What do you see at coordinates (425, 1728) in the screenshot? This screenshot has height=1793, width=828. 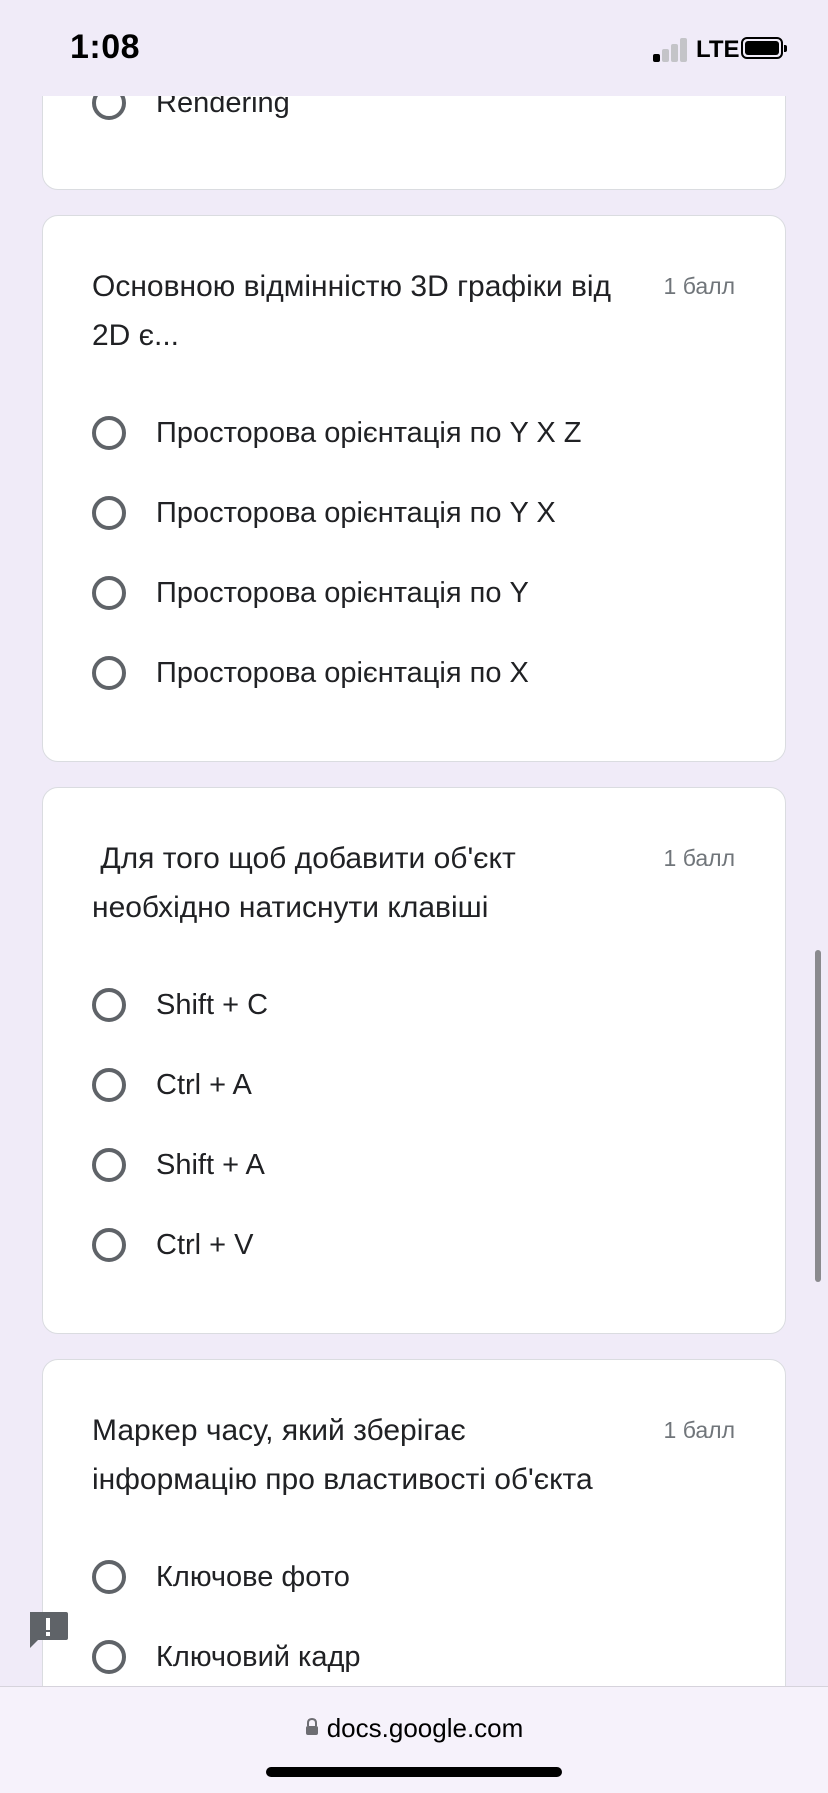 I see `url-text: docs.google.com` at bounding box center [425, 1728].